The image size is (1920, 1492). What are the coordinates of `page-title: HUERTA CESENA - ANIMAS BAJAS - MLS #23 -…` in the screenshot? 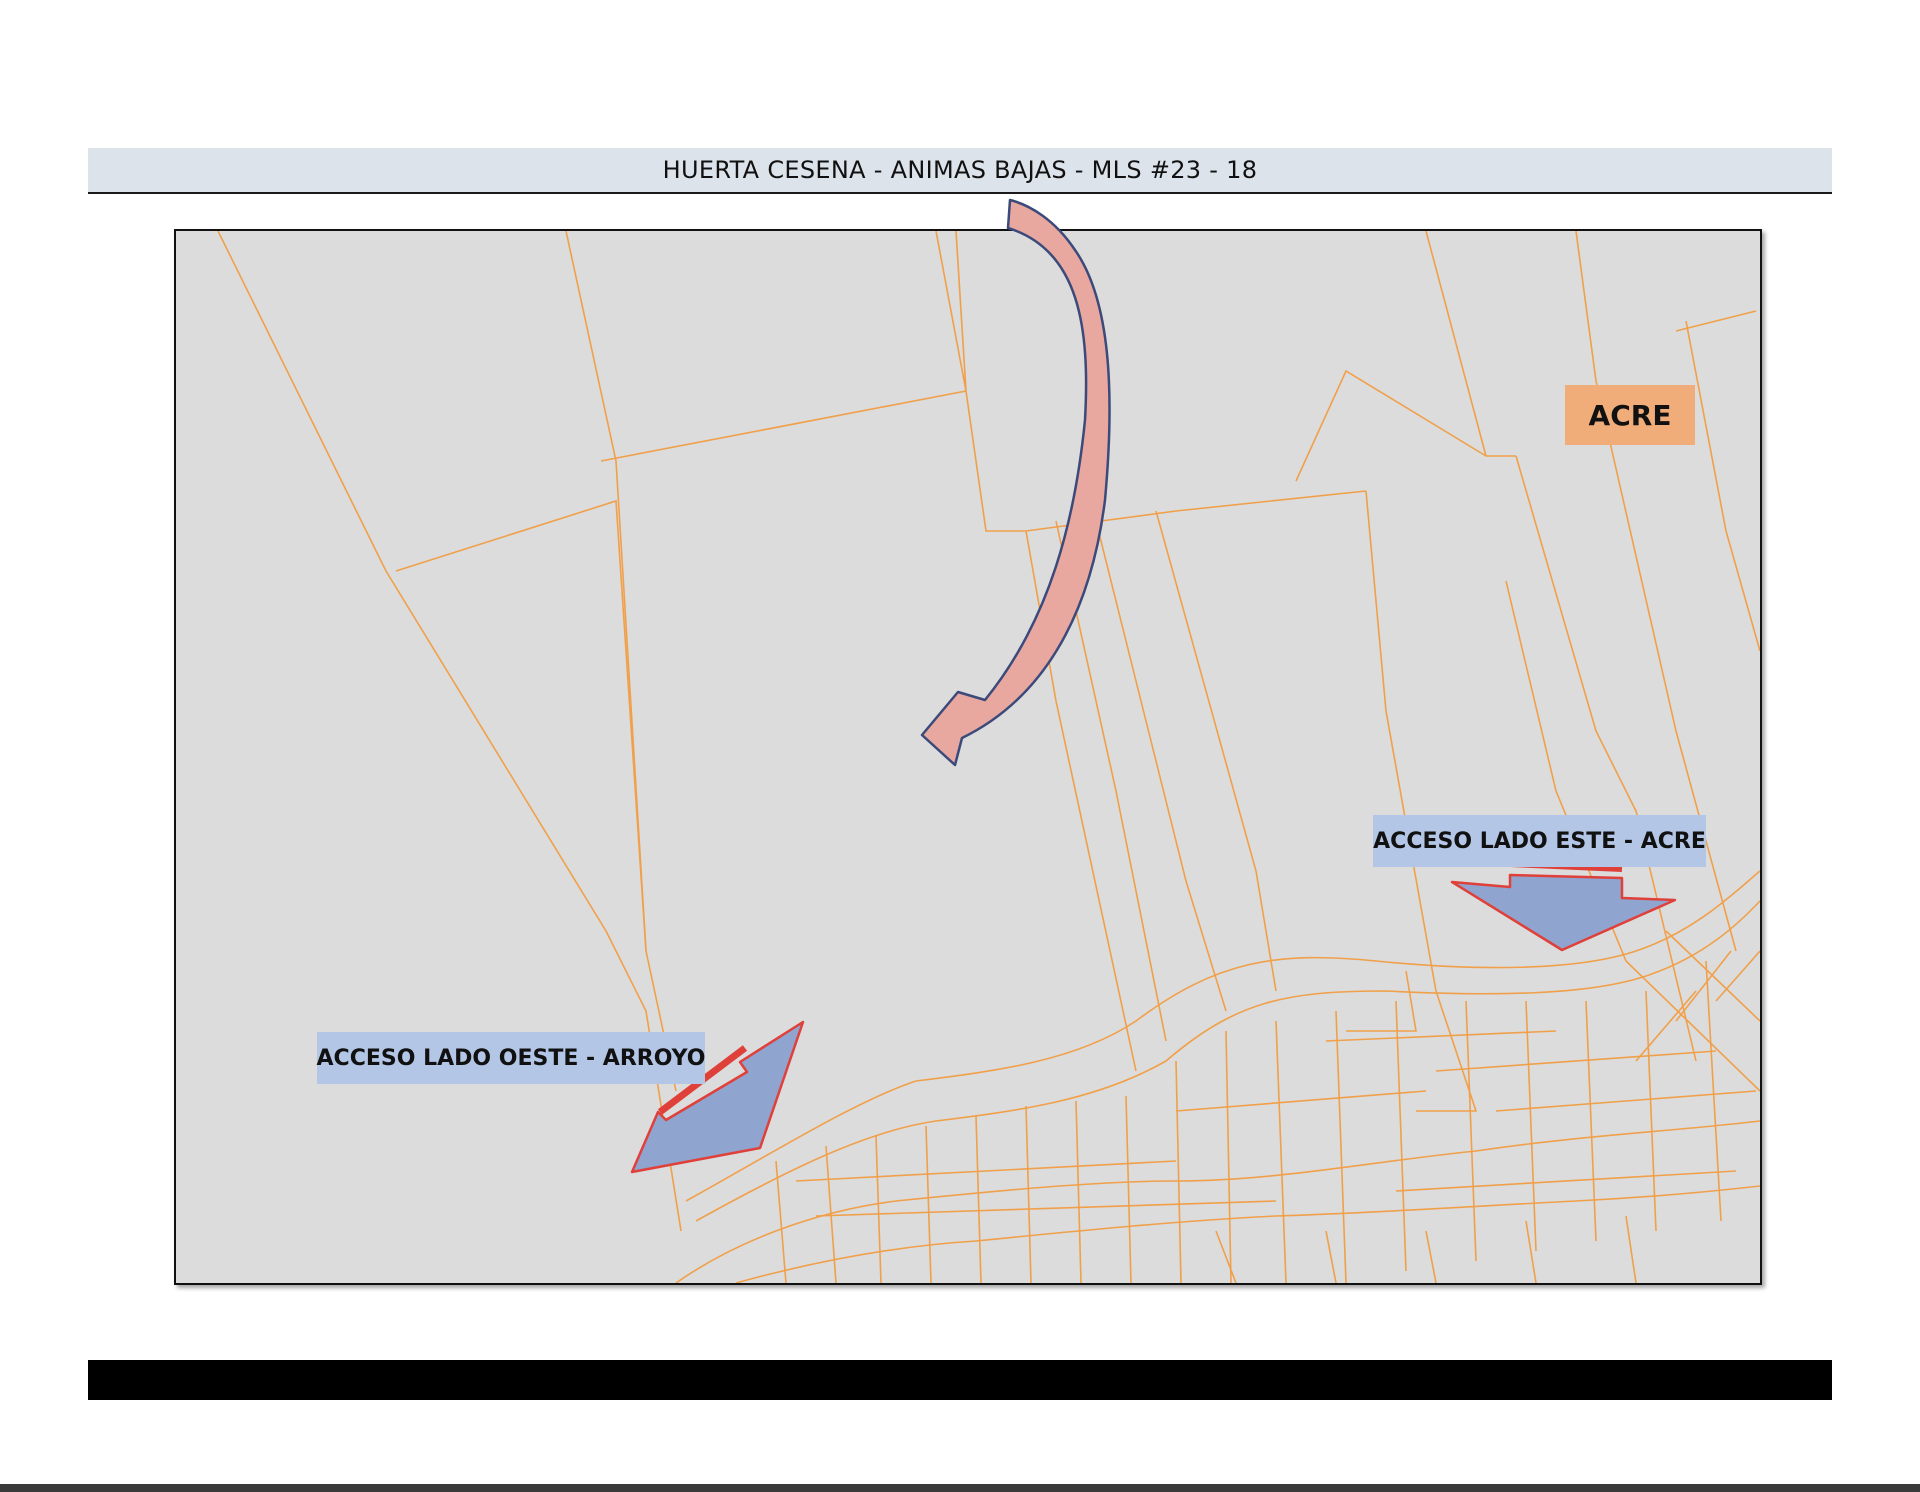 It's located at (960, 170).